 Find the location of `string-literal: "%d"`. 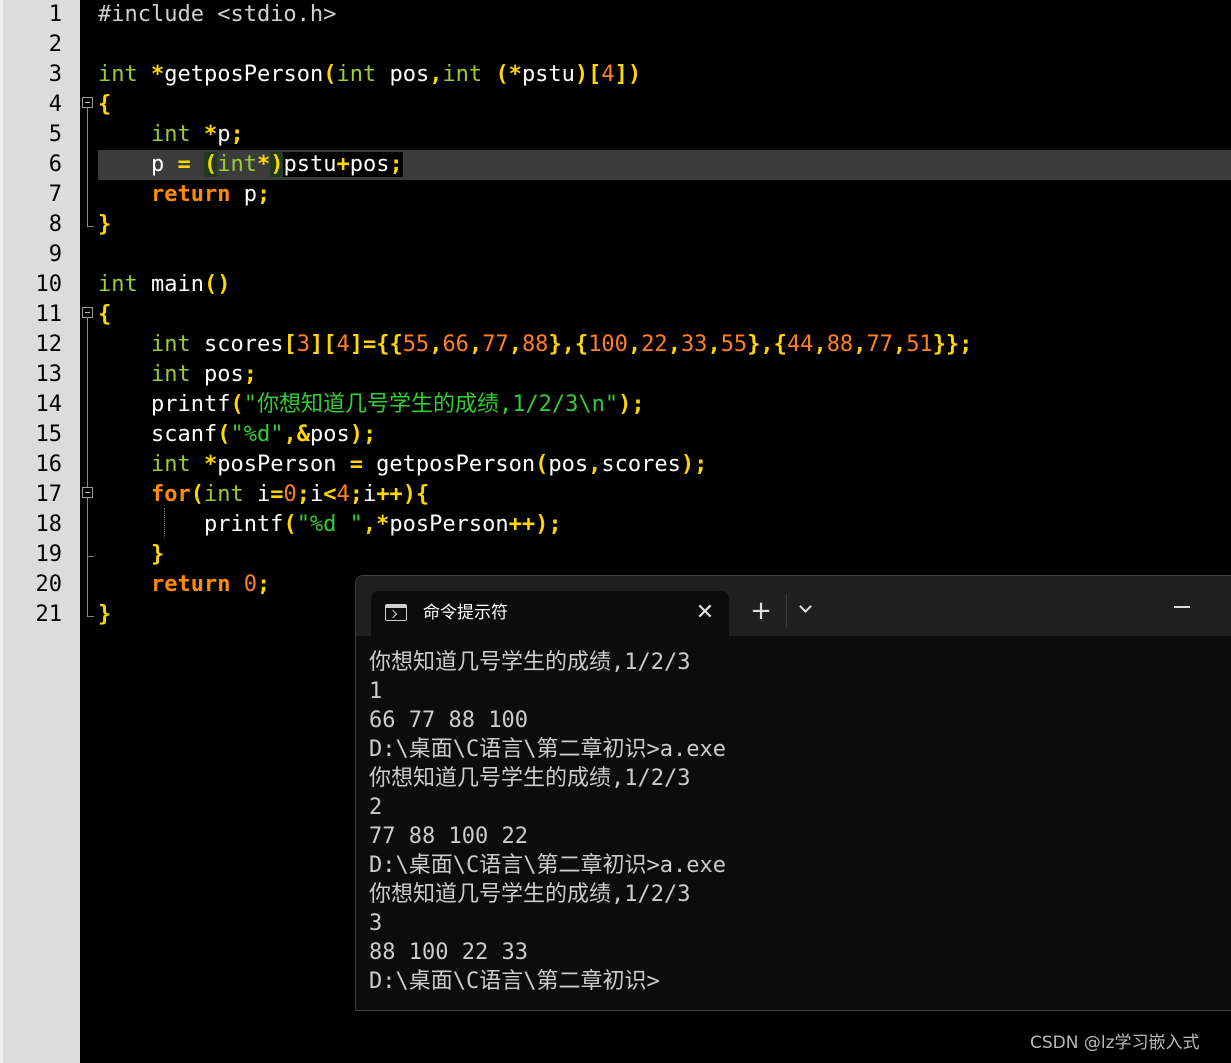

string-literal: "%d" is located at coordinates (257, 434).